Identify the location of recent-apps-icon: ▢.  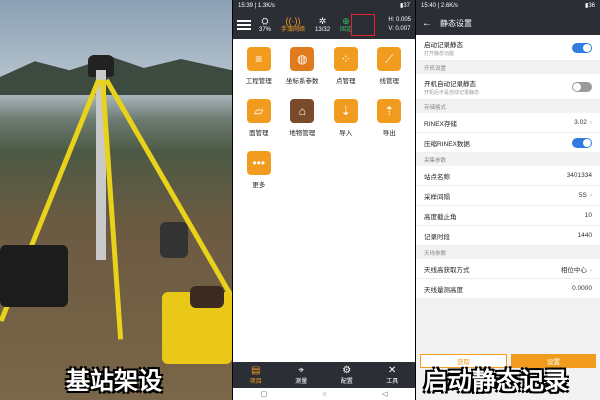
(264, 394).